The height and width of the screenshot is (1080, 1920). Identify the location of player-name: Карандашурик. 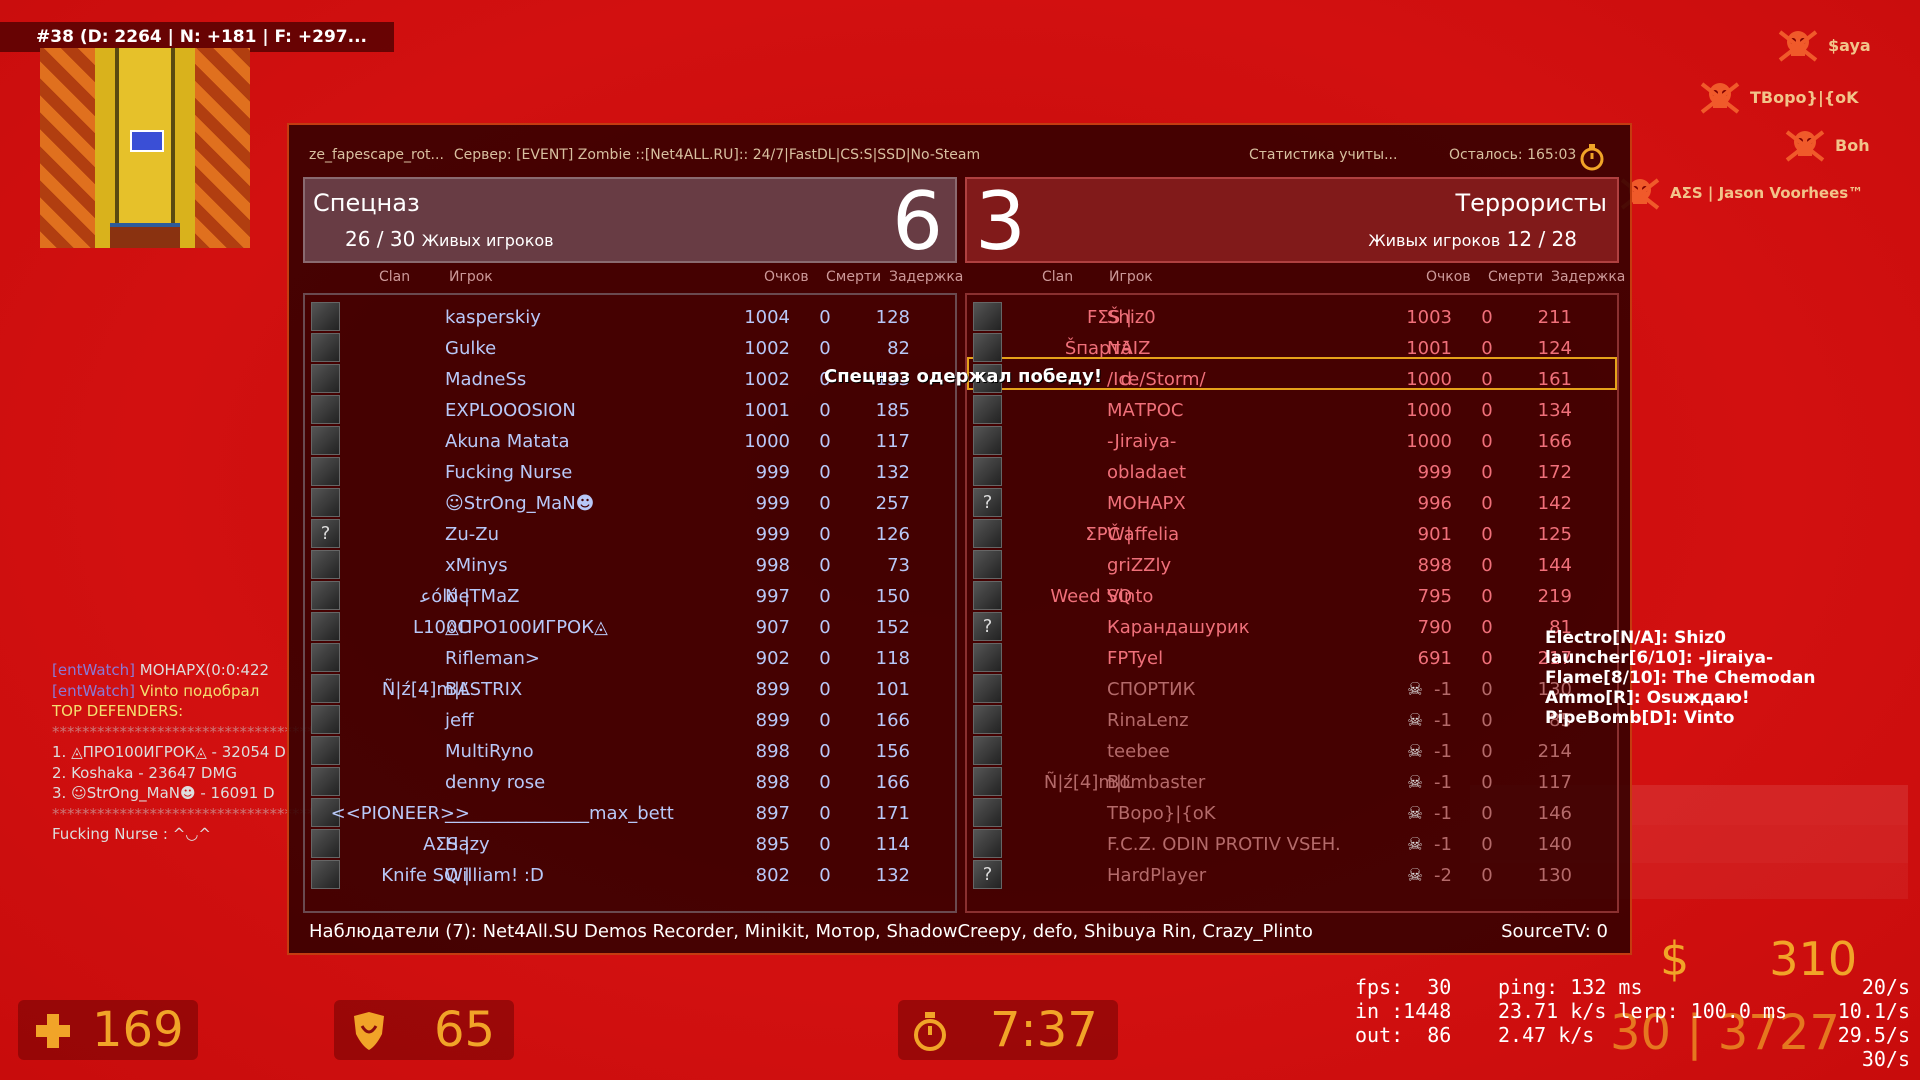
(1178, 627).